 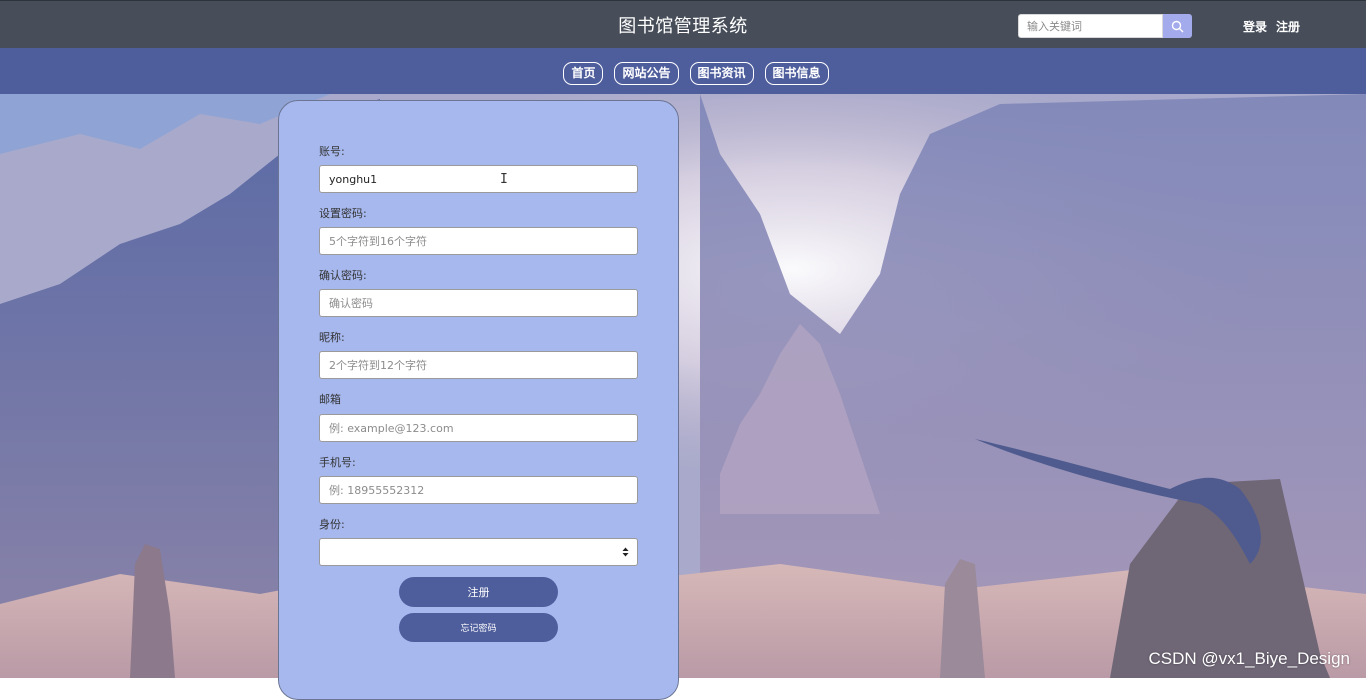 What do you see at coordinates (504, 179) in the screenshot?
I see `text-cursor-icon: I` at bounding box center [504, 179].